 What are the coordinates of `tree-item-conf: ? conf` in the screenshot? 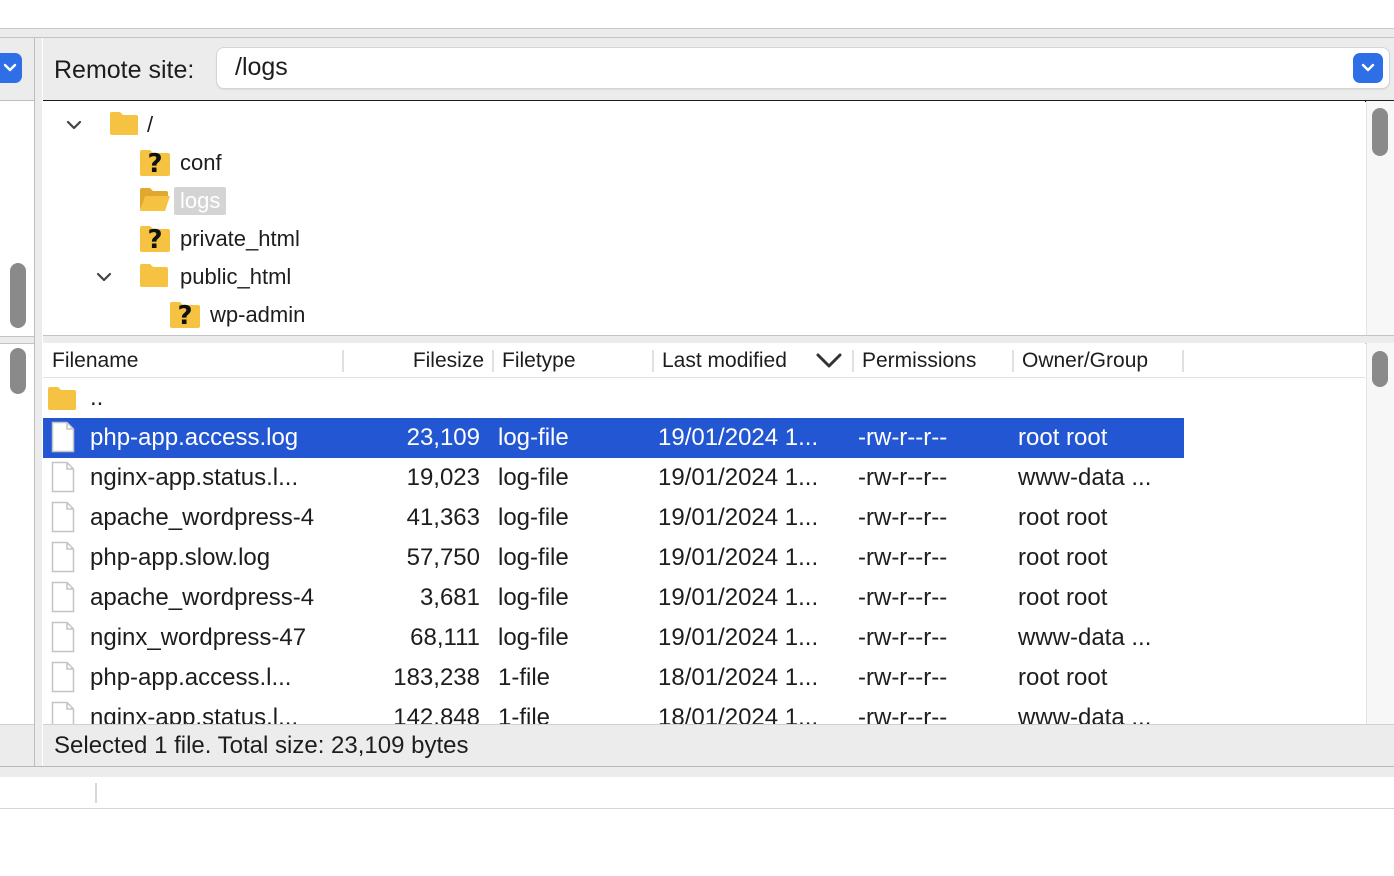 It's located at (343, 163).